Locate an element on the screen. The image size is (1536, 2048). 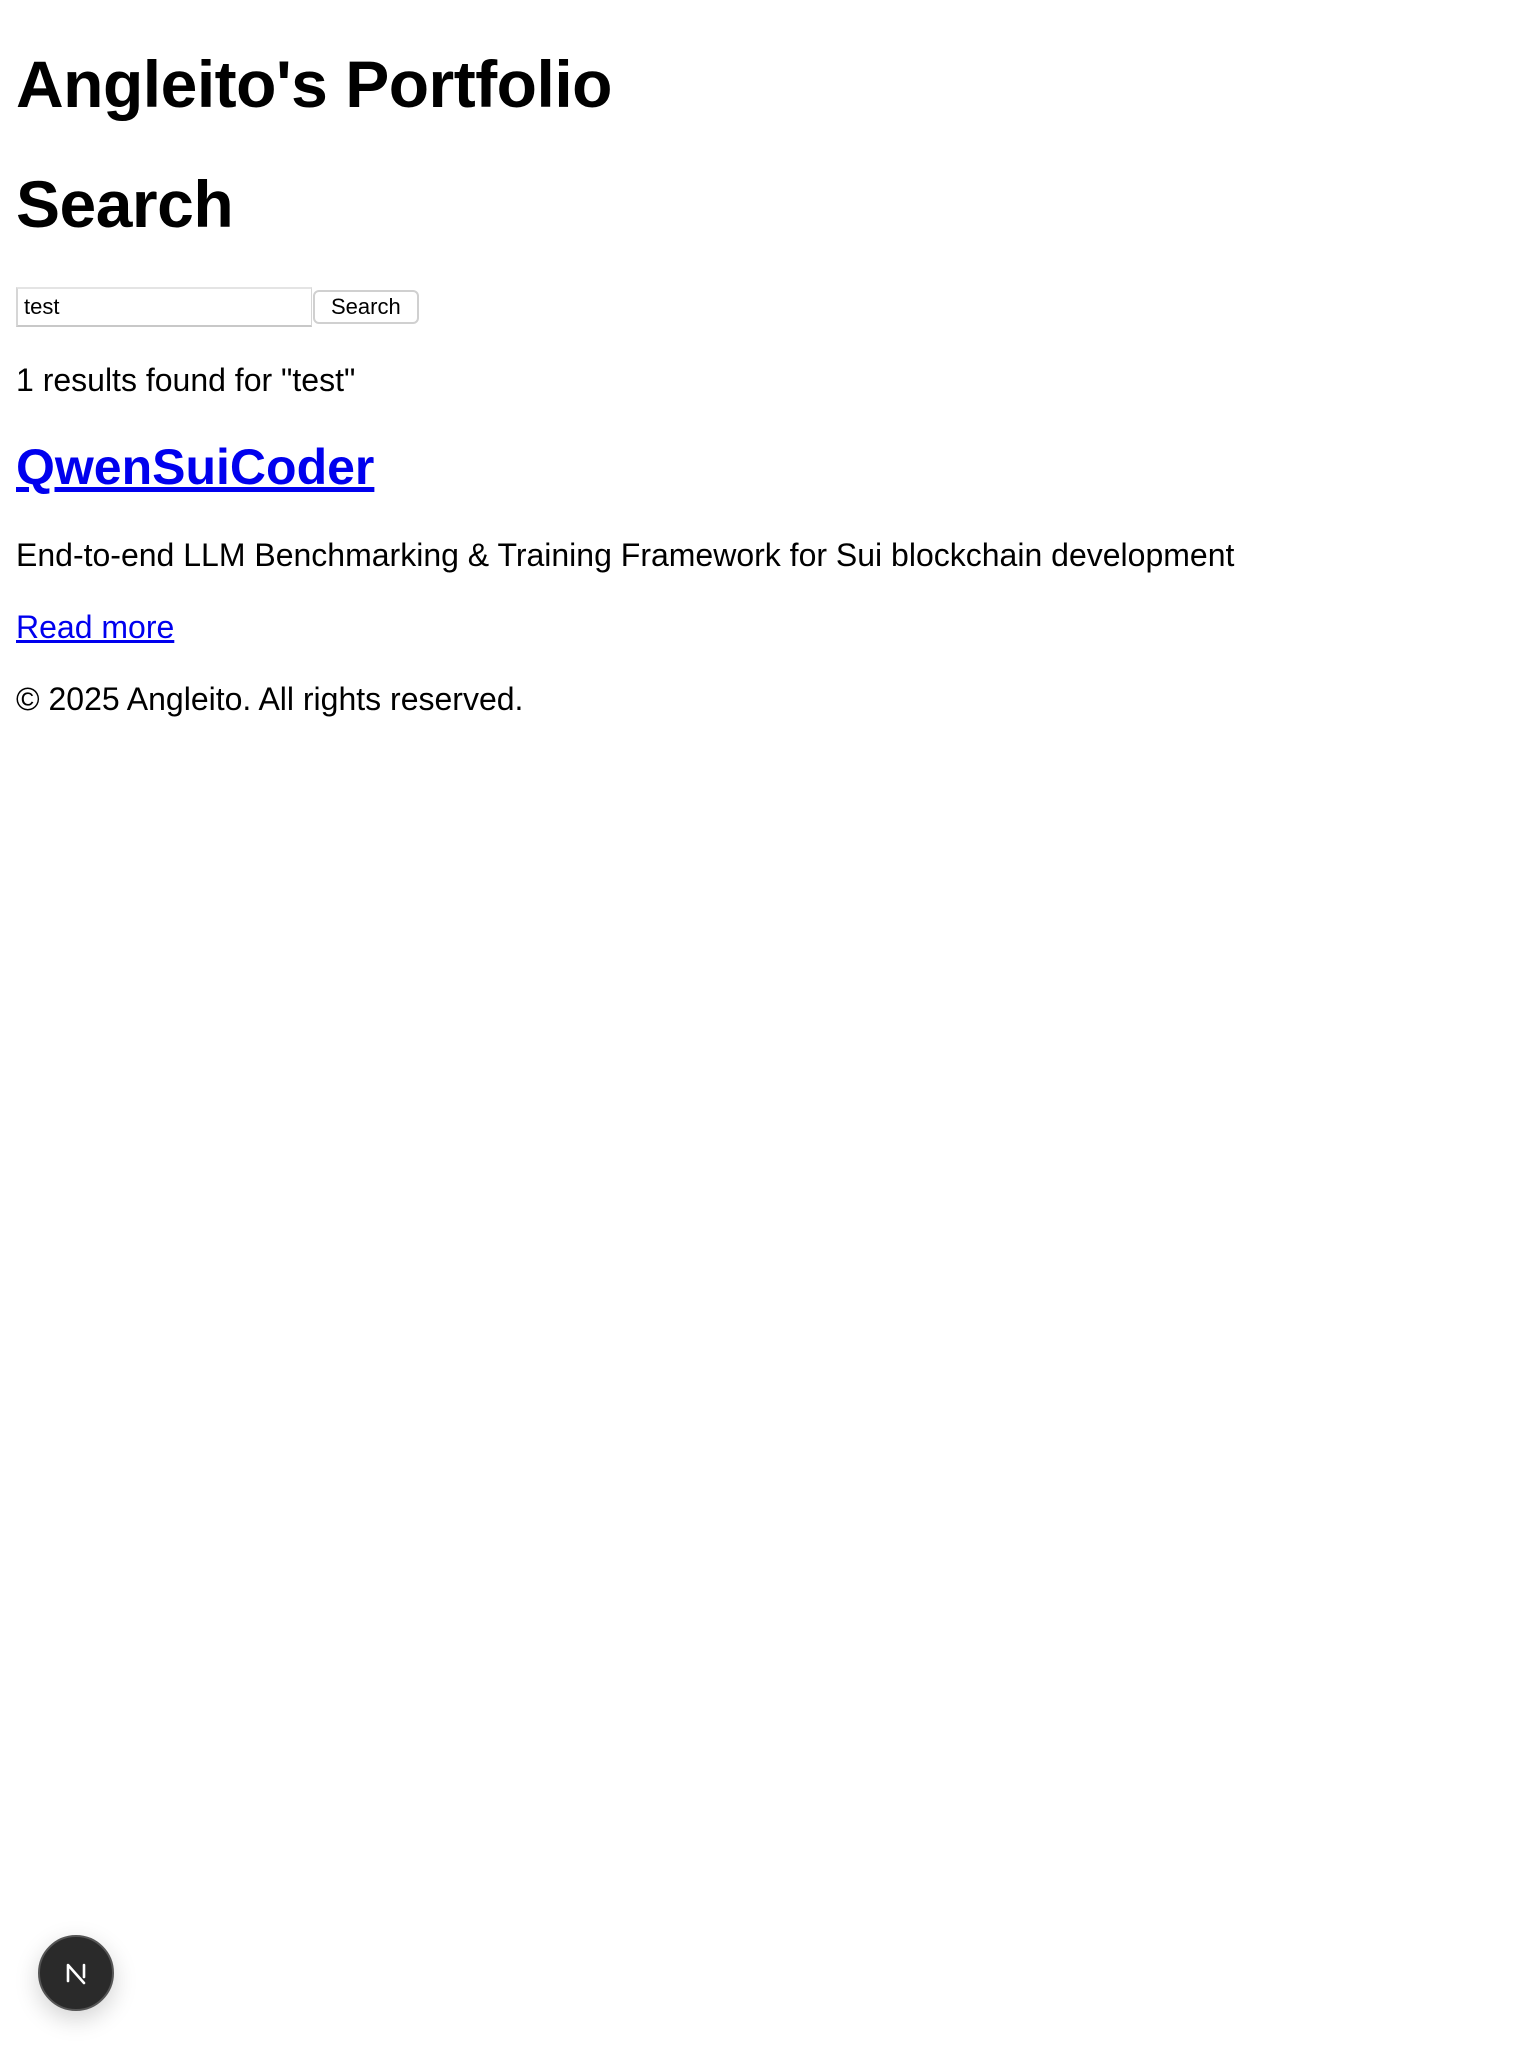
footer-copyright: © 2025 Angleito. All rights reserved. is located at coordinates (270, 699).